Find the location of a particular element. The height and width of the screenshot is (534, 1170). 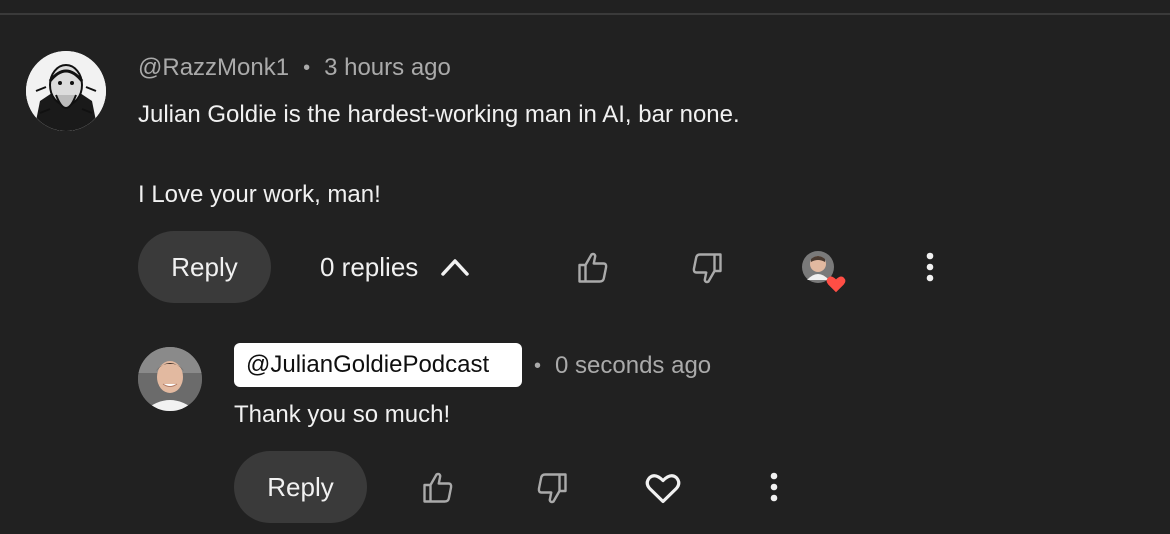

dislike-button is located at coordinates (707, 268).